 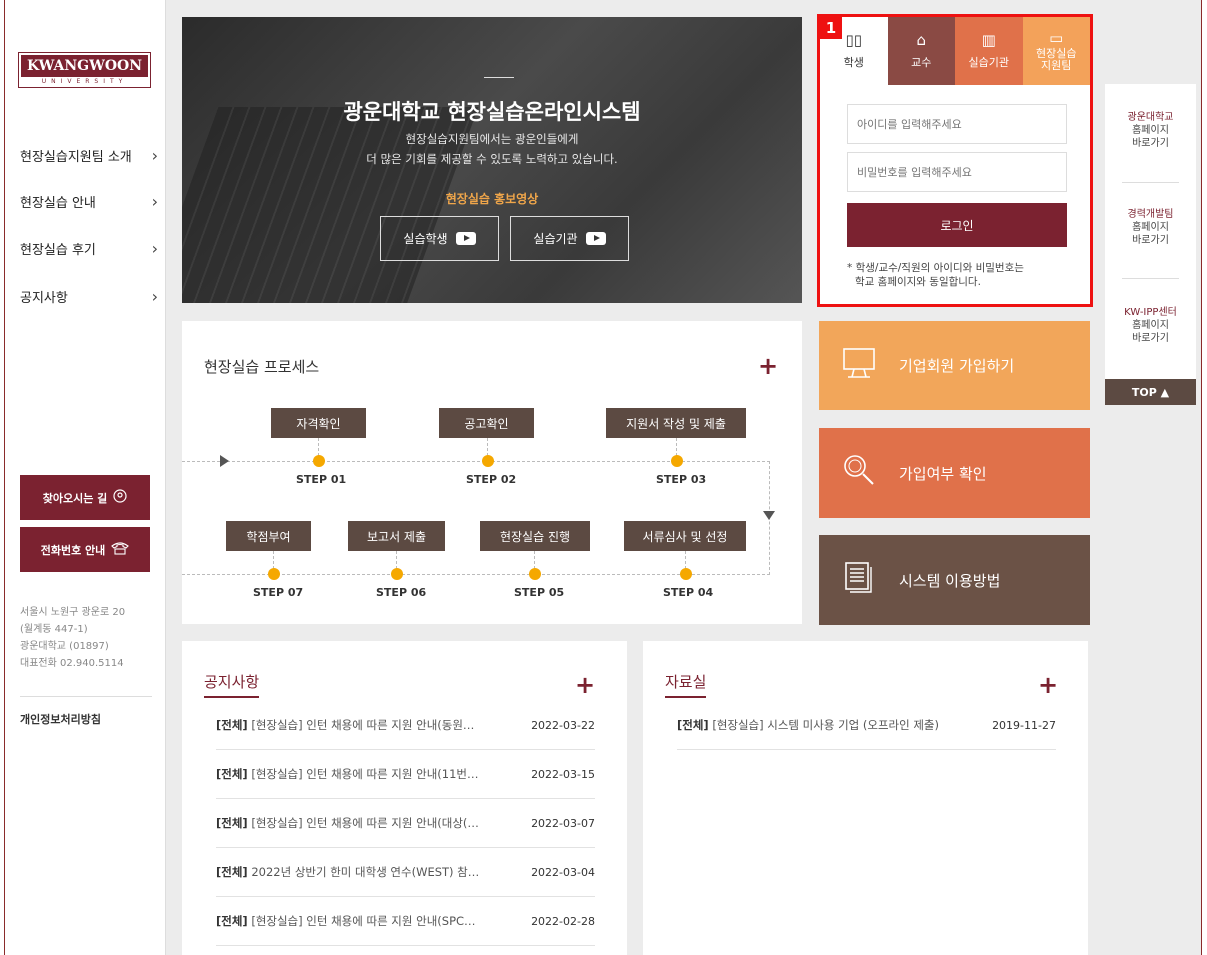 What do you see at coordinates (60, 719) in the screenshot?
I see `privacy-policy-link: 개인정보처리방침` at bounding box center [60, 719].